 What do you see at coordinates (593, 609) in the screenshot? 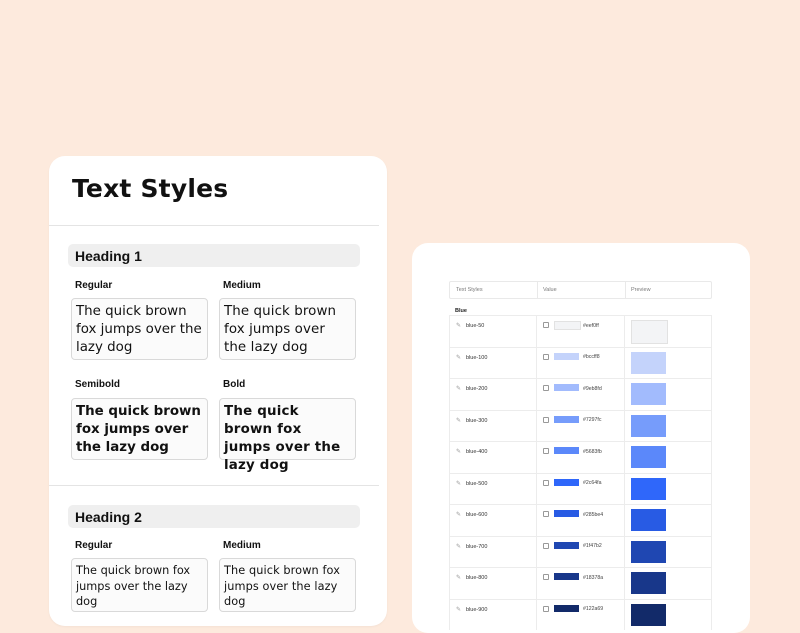
I see `hex-value: #122a69` at bounding box center [593, 609].